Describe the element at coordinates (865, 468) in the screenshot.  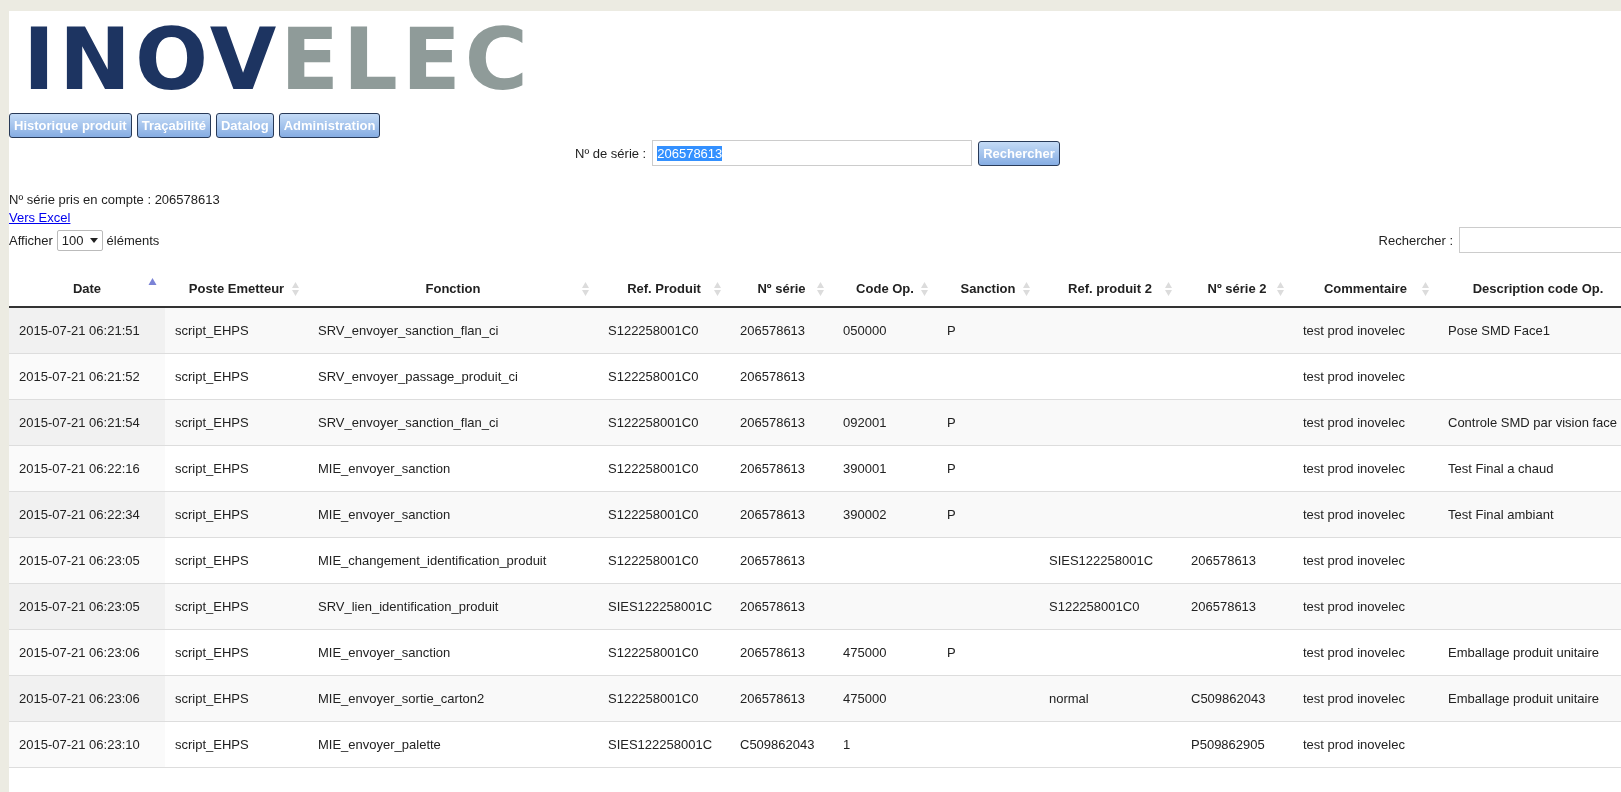
I see `table-cell: 390001` at that location.